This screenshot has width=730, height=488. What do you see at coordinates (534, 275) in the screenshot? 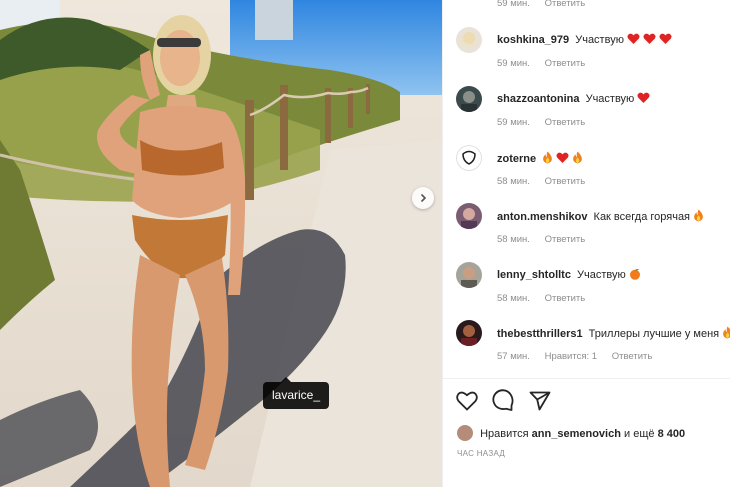
I see `comment-username: lenny_shtolltc` at bounding box center [534, 275].